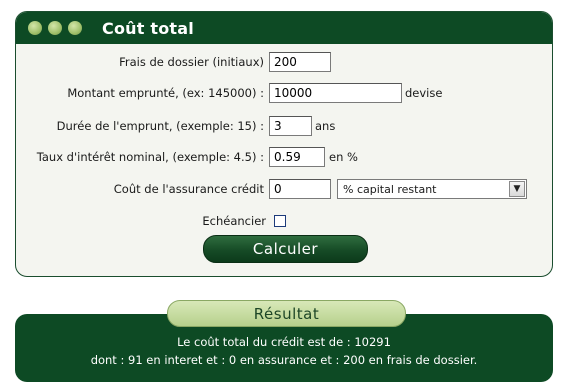 The width and height of the screenshot is (566, 392). What do you see at coordinates (234, 221) in the screenshot?
I see `echeancier-label: Echéancier` at bounding box center [234, 221].